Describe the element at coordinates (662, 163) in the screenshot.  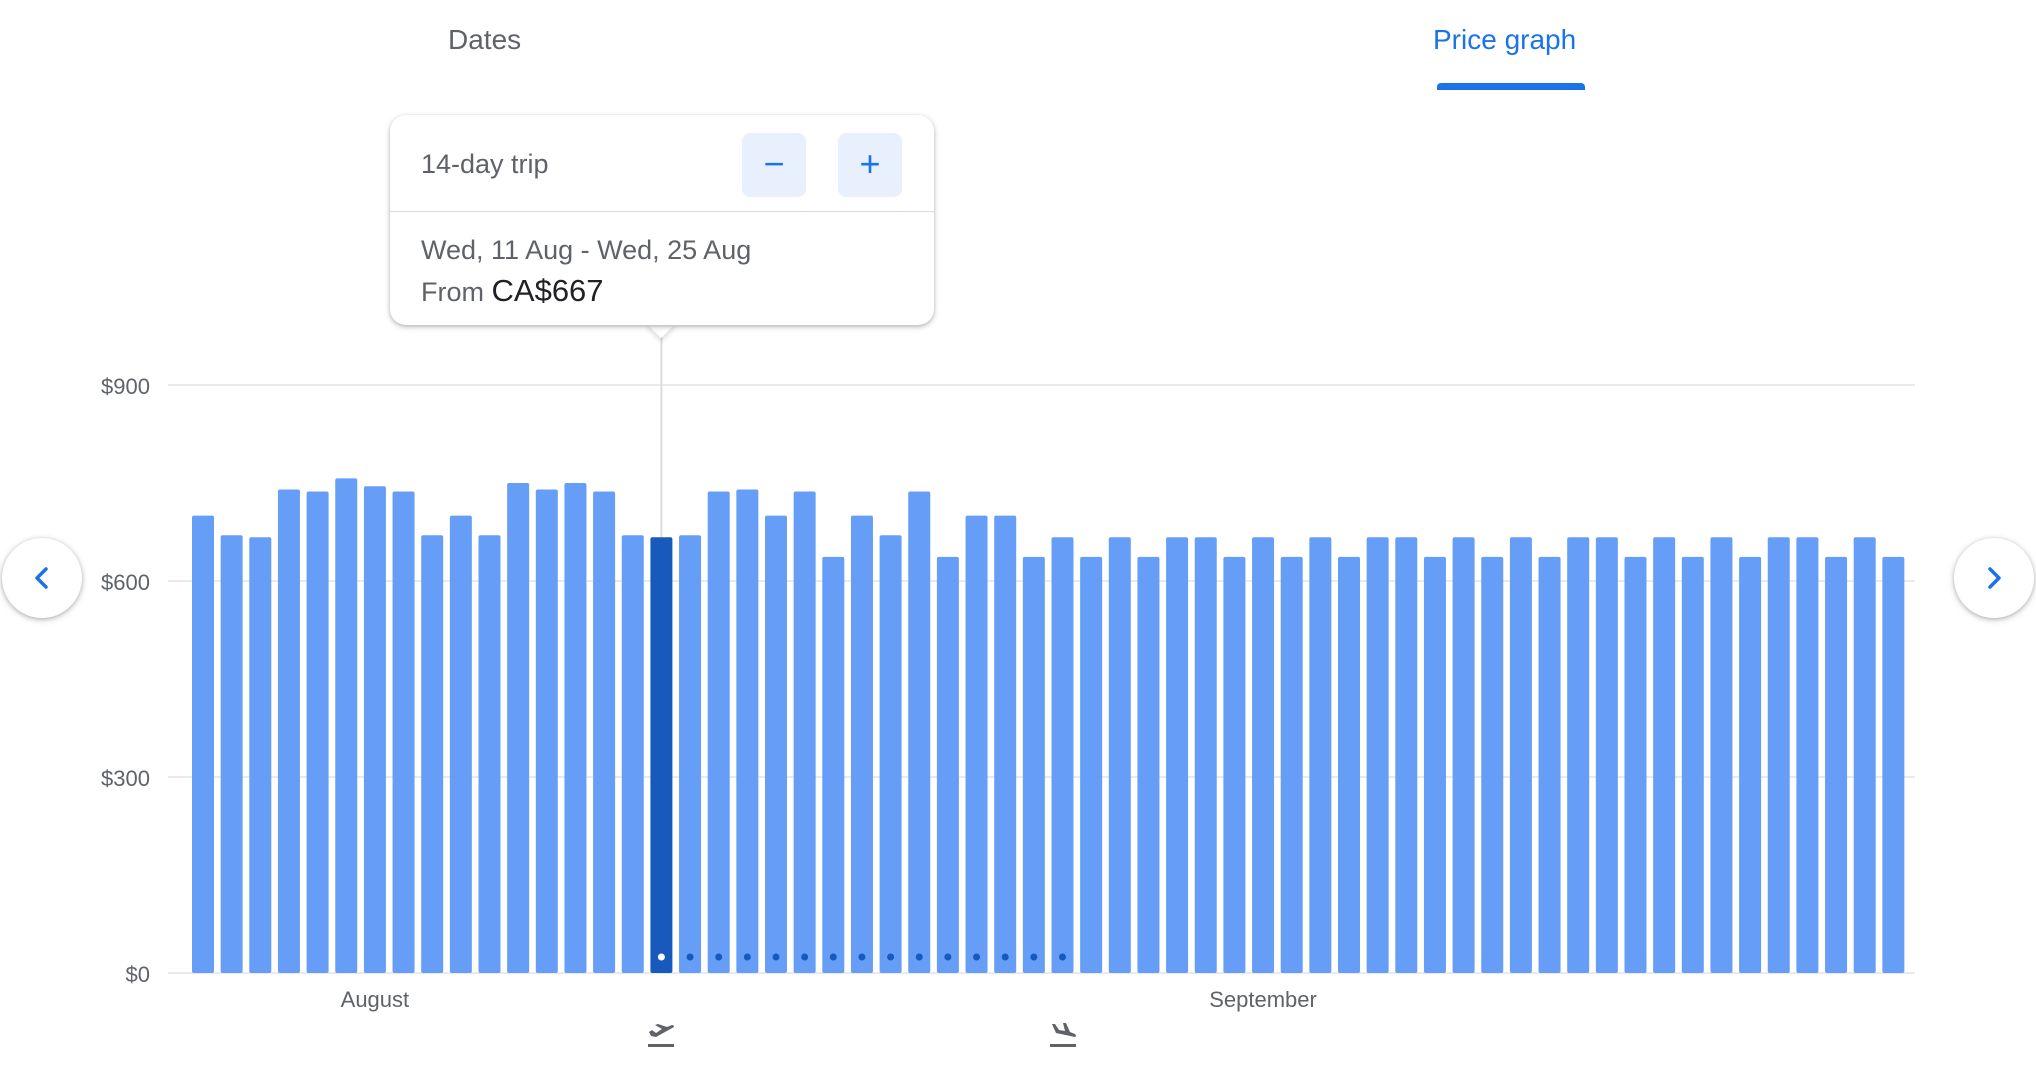
I see `trip-length-control: 14-day trip − +` at that location.